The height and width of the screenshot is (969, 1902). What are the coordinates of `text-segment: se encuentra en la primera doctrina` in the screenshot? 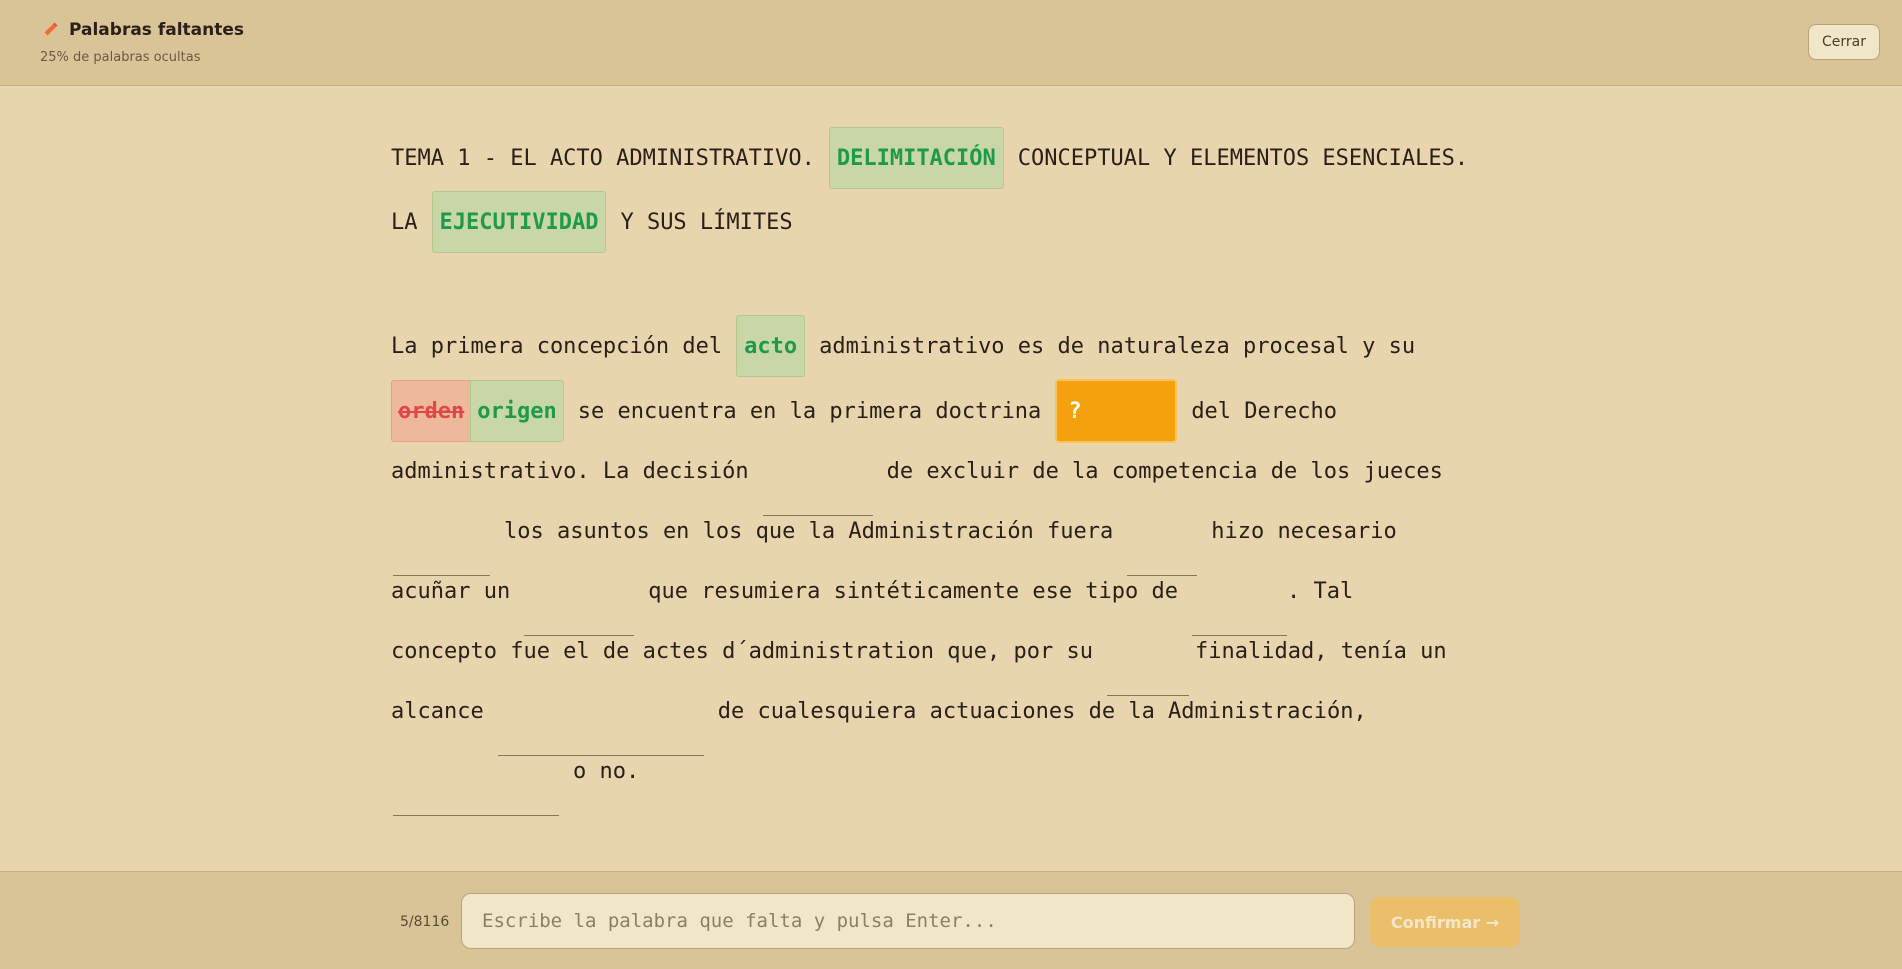 It's located at (809, 411).